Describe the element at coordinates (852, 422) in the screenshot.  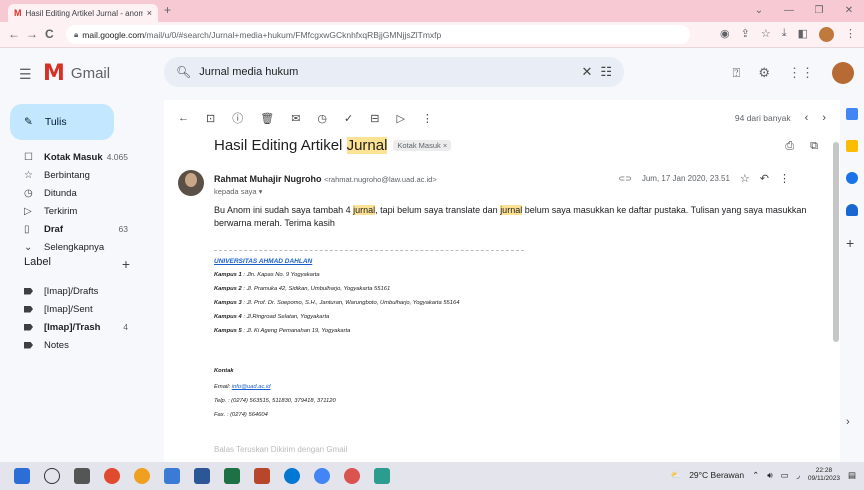
I see `expand-panel-icon: ›` at that location.